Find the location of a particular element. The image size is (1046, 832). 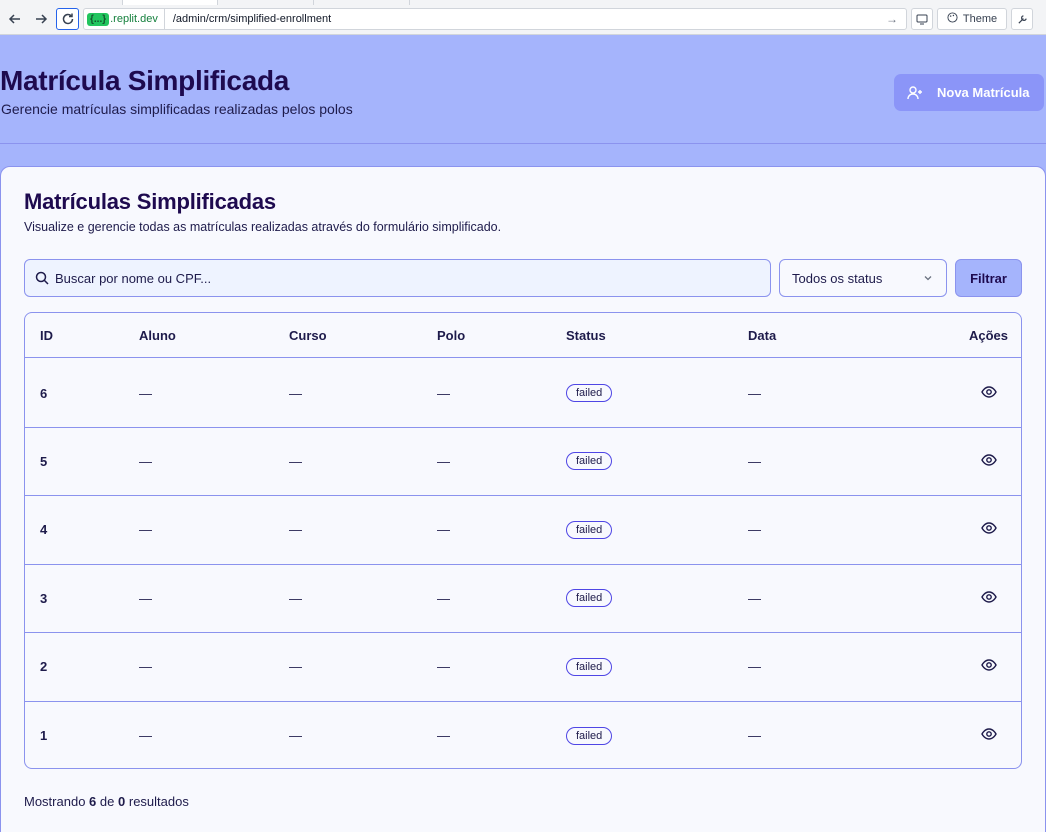

search-icon is located at coordinates (42, 278).